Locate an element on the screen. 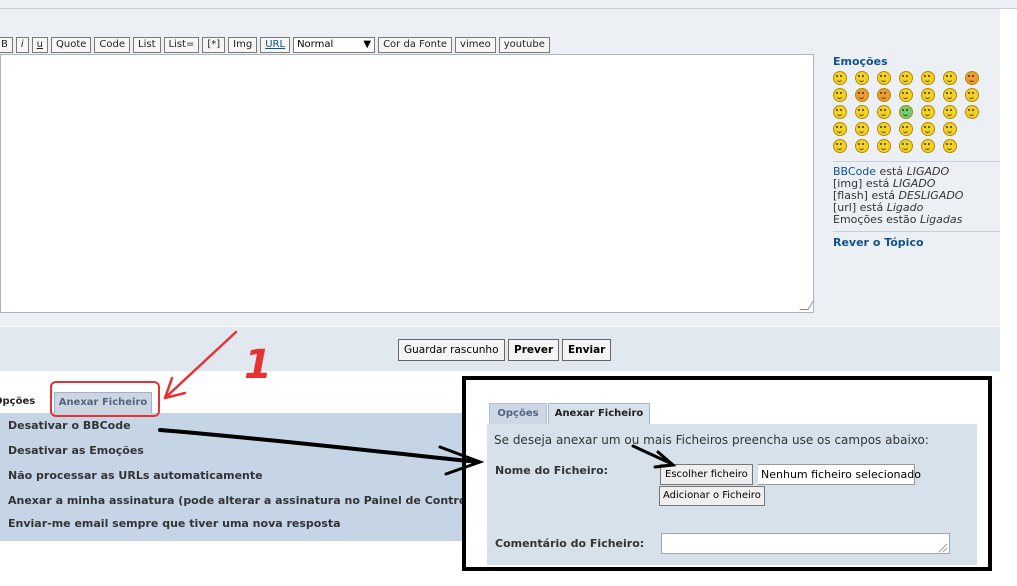 The width and height of the screenshot is (1017, 586). option-disable-bbcode: Desativar o BBCode is located at coordinates (69, 425).